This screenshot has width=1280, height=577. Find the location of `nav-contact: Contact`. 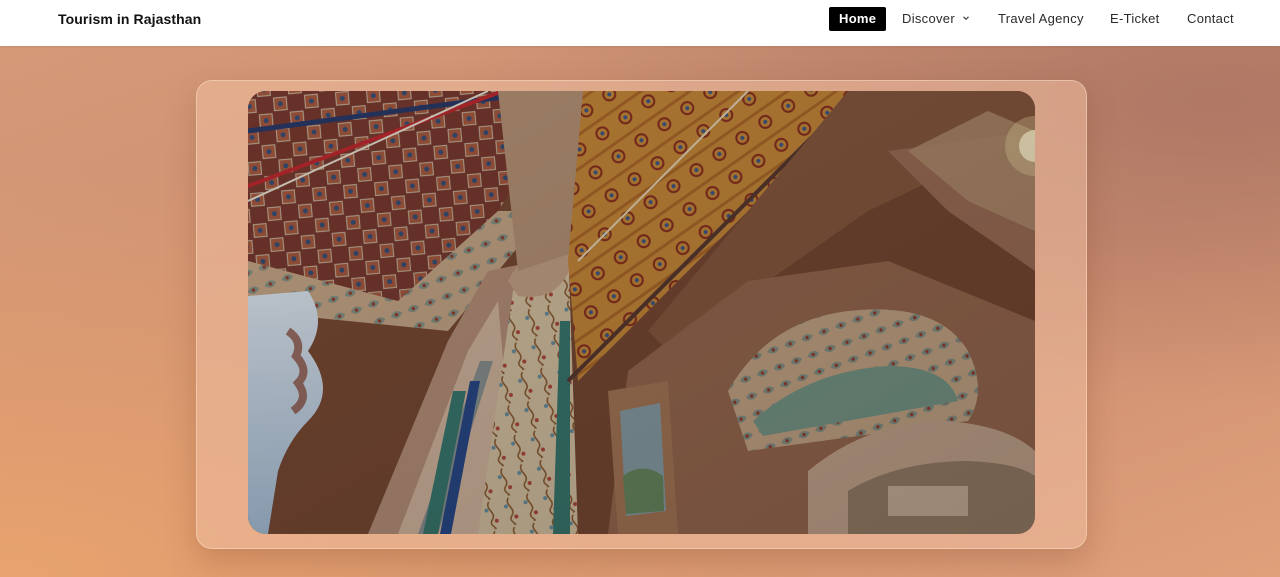

nav-contact: Contact is located at coordinates (1210, 19).